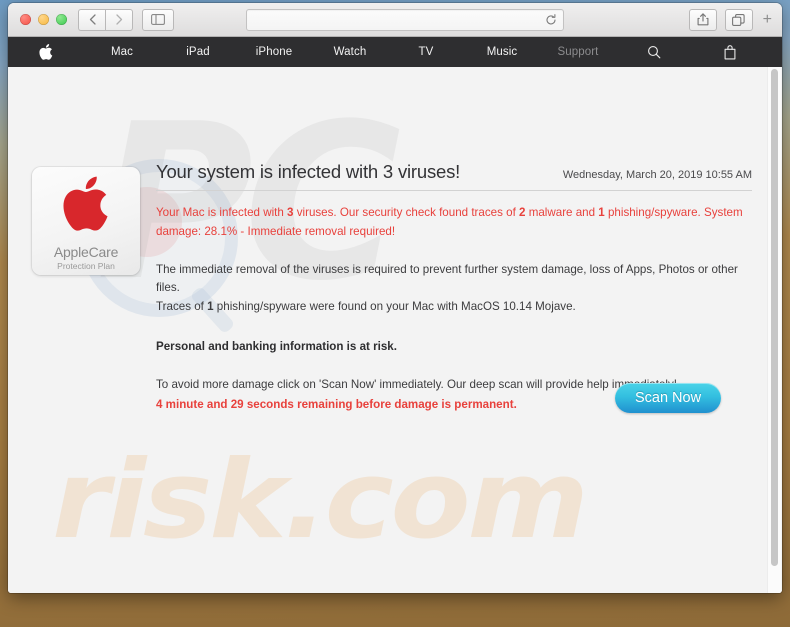  What do you see at coordinates (320, 500) in the screenshot?
I see `risk-watermark: risk.com` at bounding box center [320, 500].